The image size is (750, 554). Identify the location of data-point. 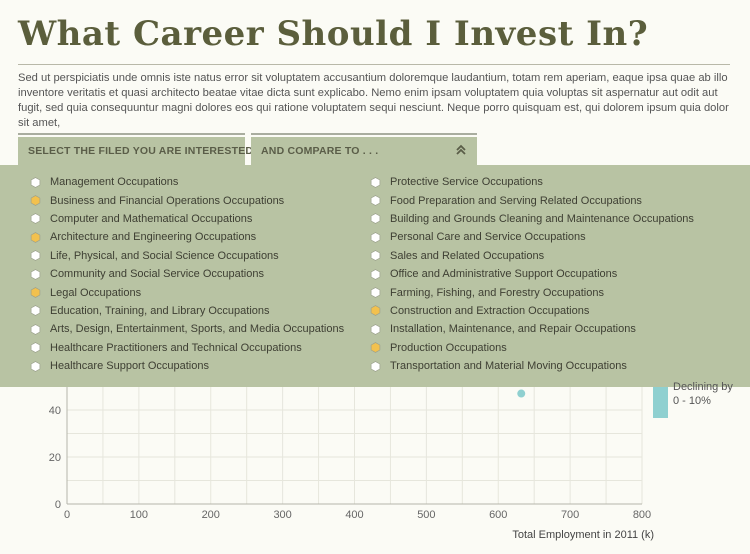
(521, 393).